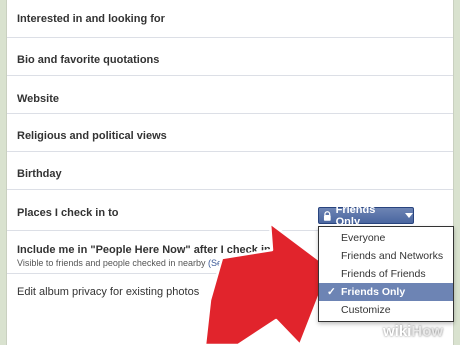  What do you see at coordinates (230, 133) in the screenshot?
I see `settings-row: Religious and political views` at bounding box center [230, 133].